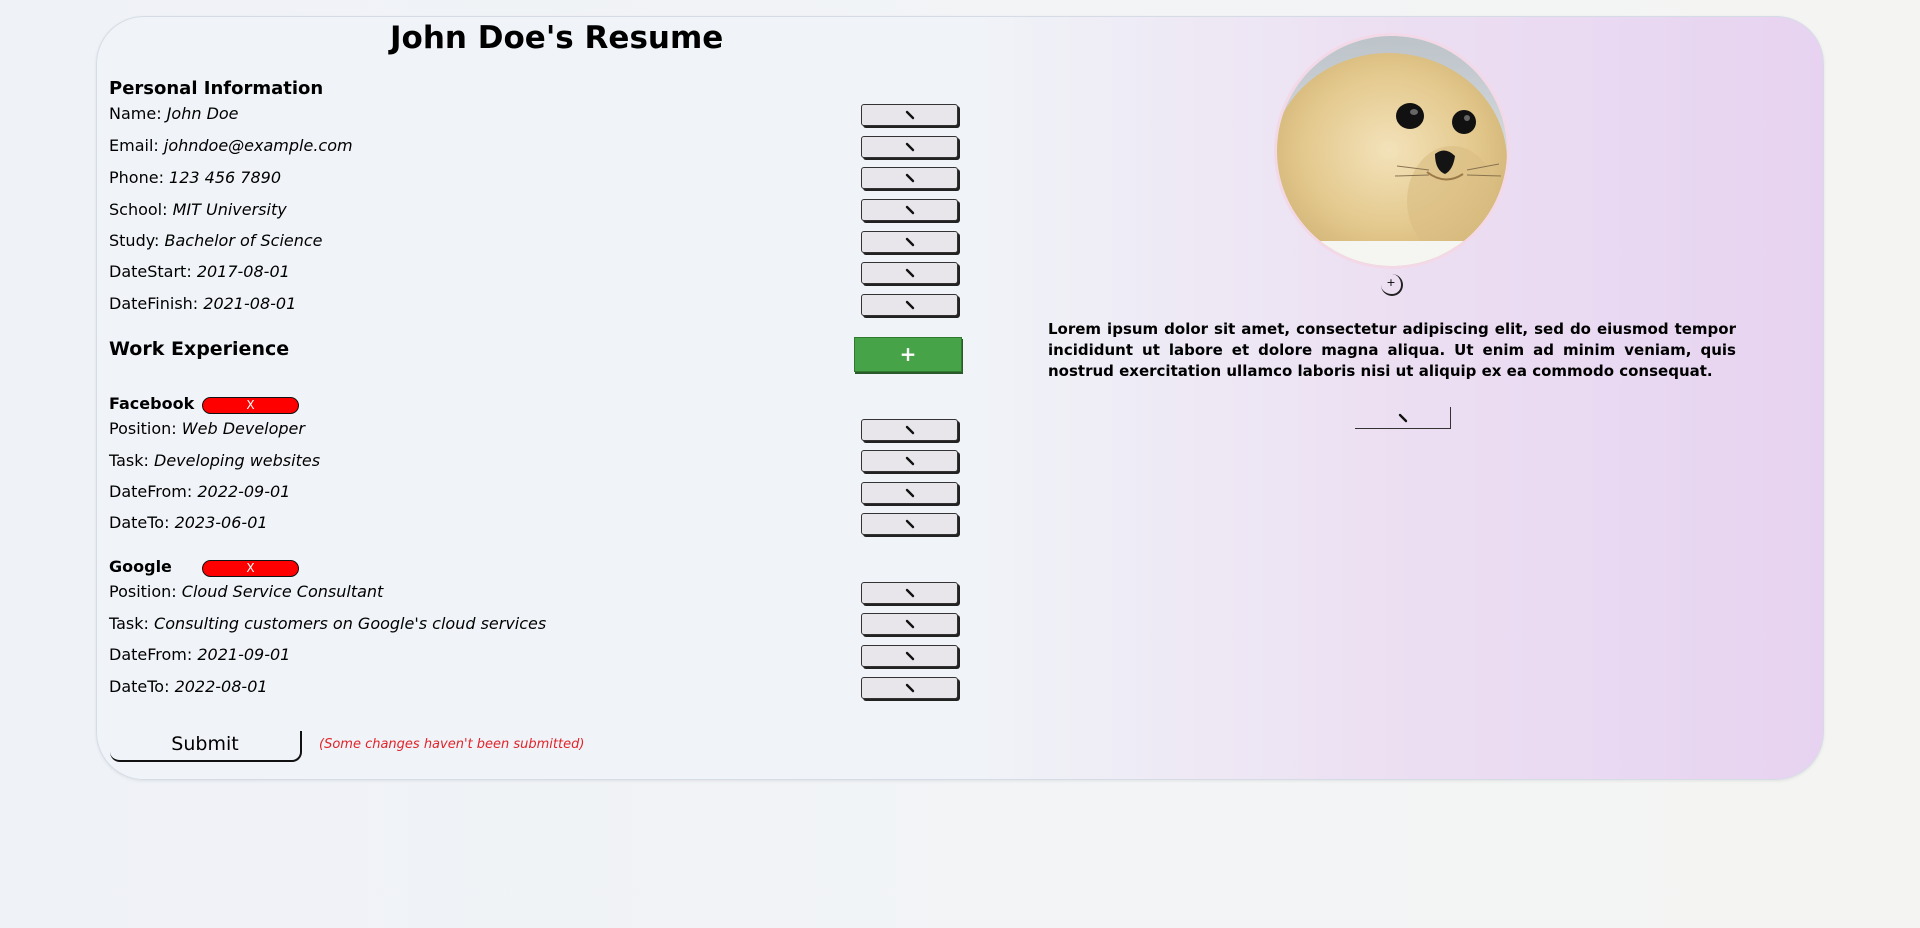 Image resolution: width=1920 pixels, height=928 pixels. I want to click on edit-email-button, so click(909, 147).